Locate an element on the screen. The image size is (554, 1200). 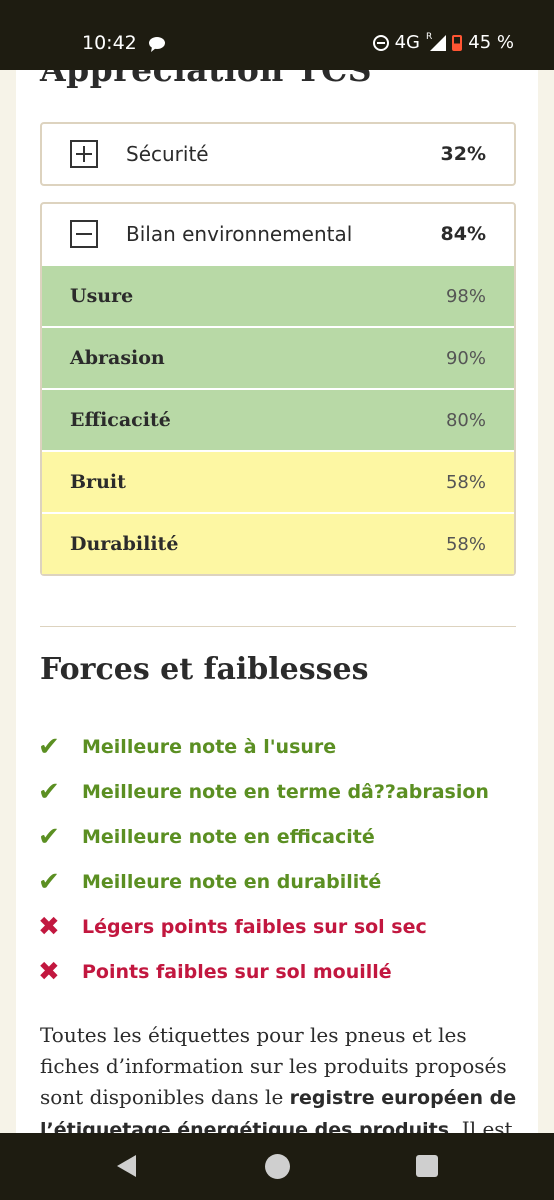
list-item: ✔ Meilleure note en terme dâ??abrasion is located at coordinates (283, 791).